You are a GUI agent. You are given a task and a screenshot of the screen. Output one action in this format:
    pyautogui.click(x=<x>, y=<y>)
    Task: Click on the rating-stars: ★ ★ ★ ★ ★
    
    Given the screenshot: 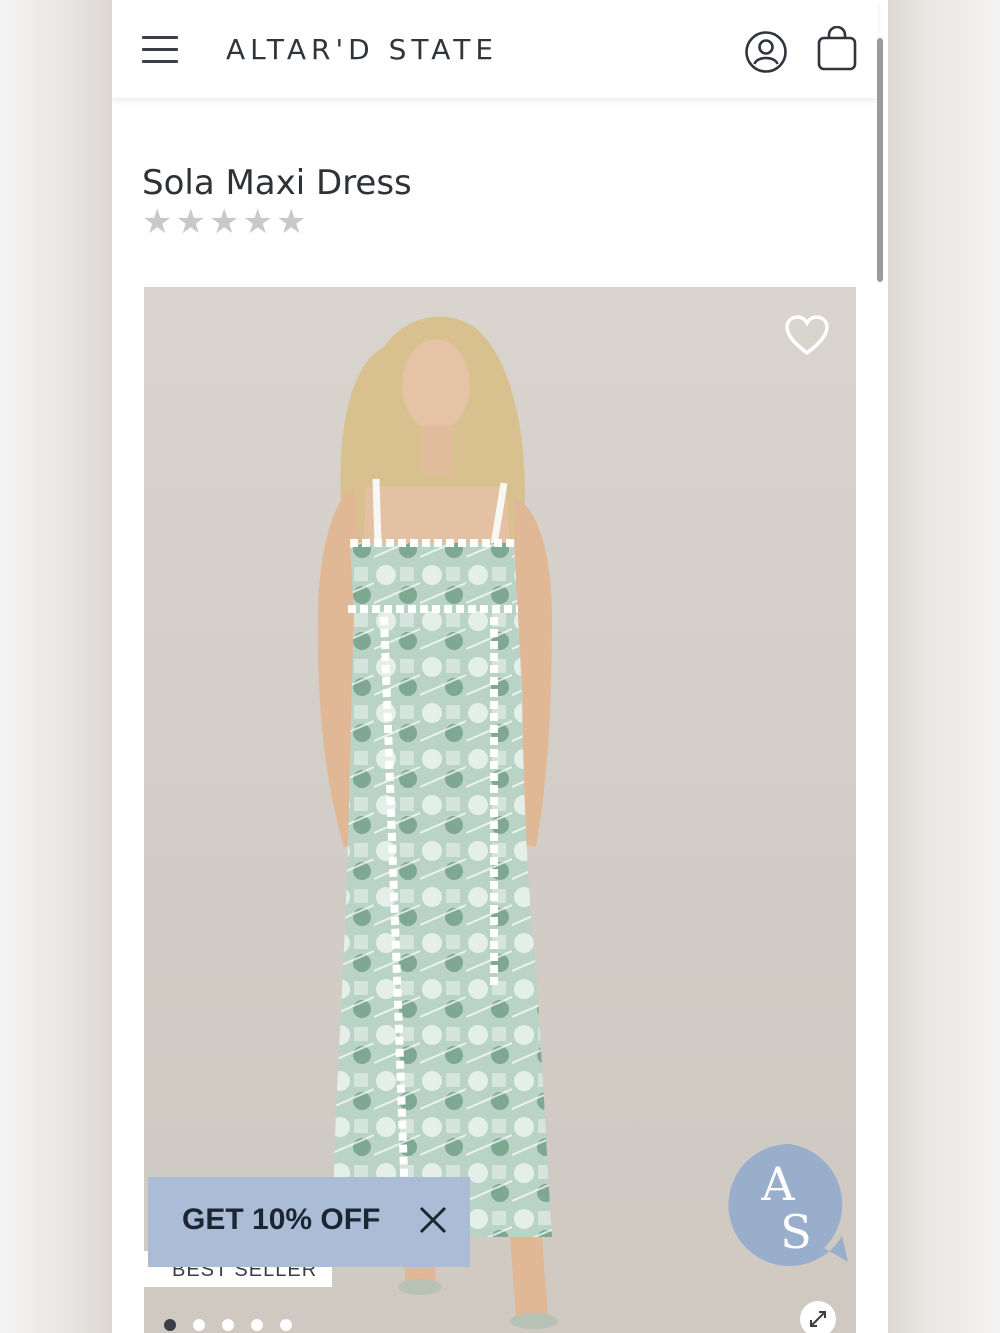 What is the action you would take?
    pyautogui.click(x=224, y=222)
    